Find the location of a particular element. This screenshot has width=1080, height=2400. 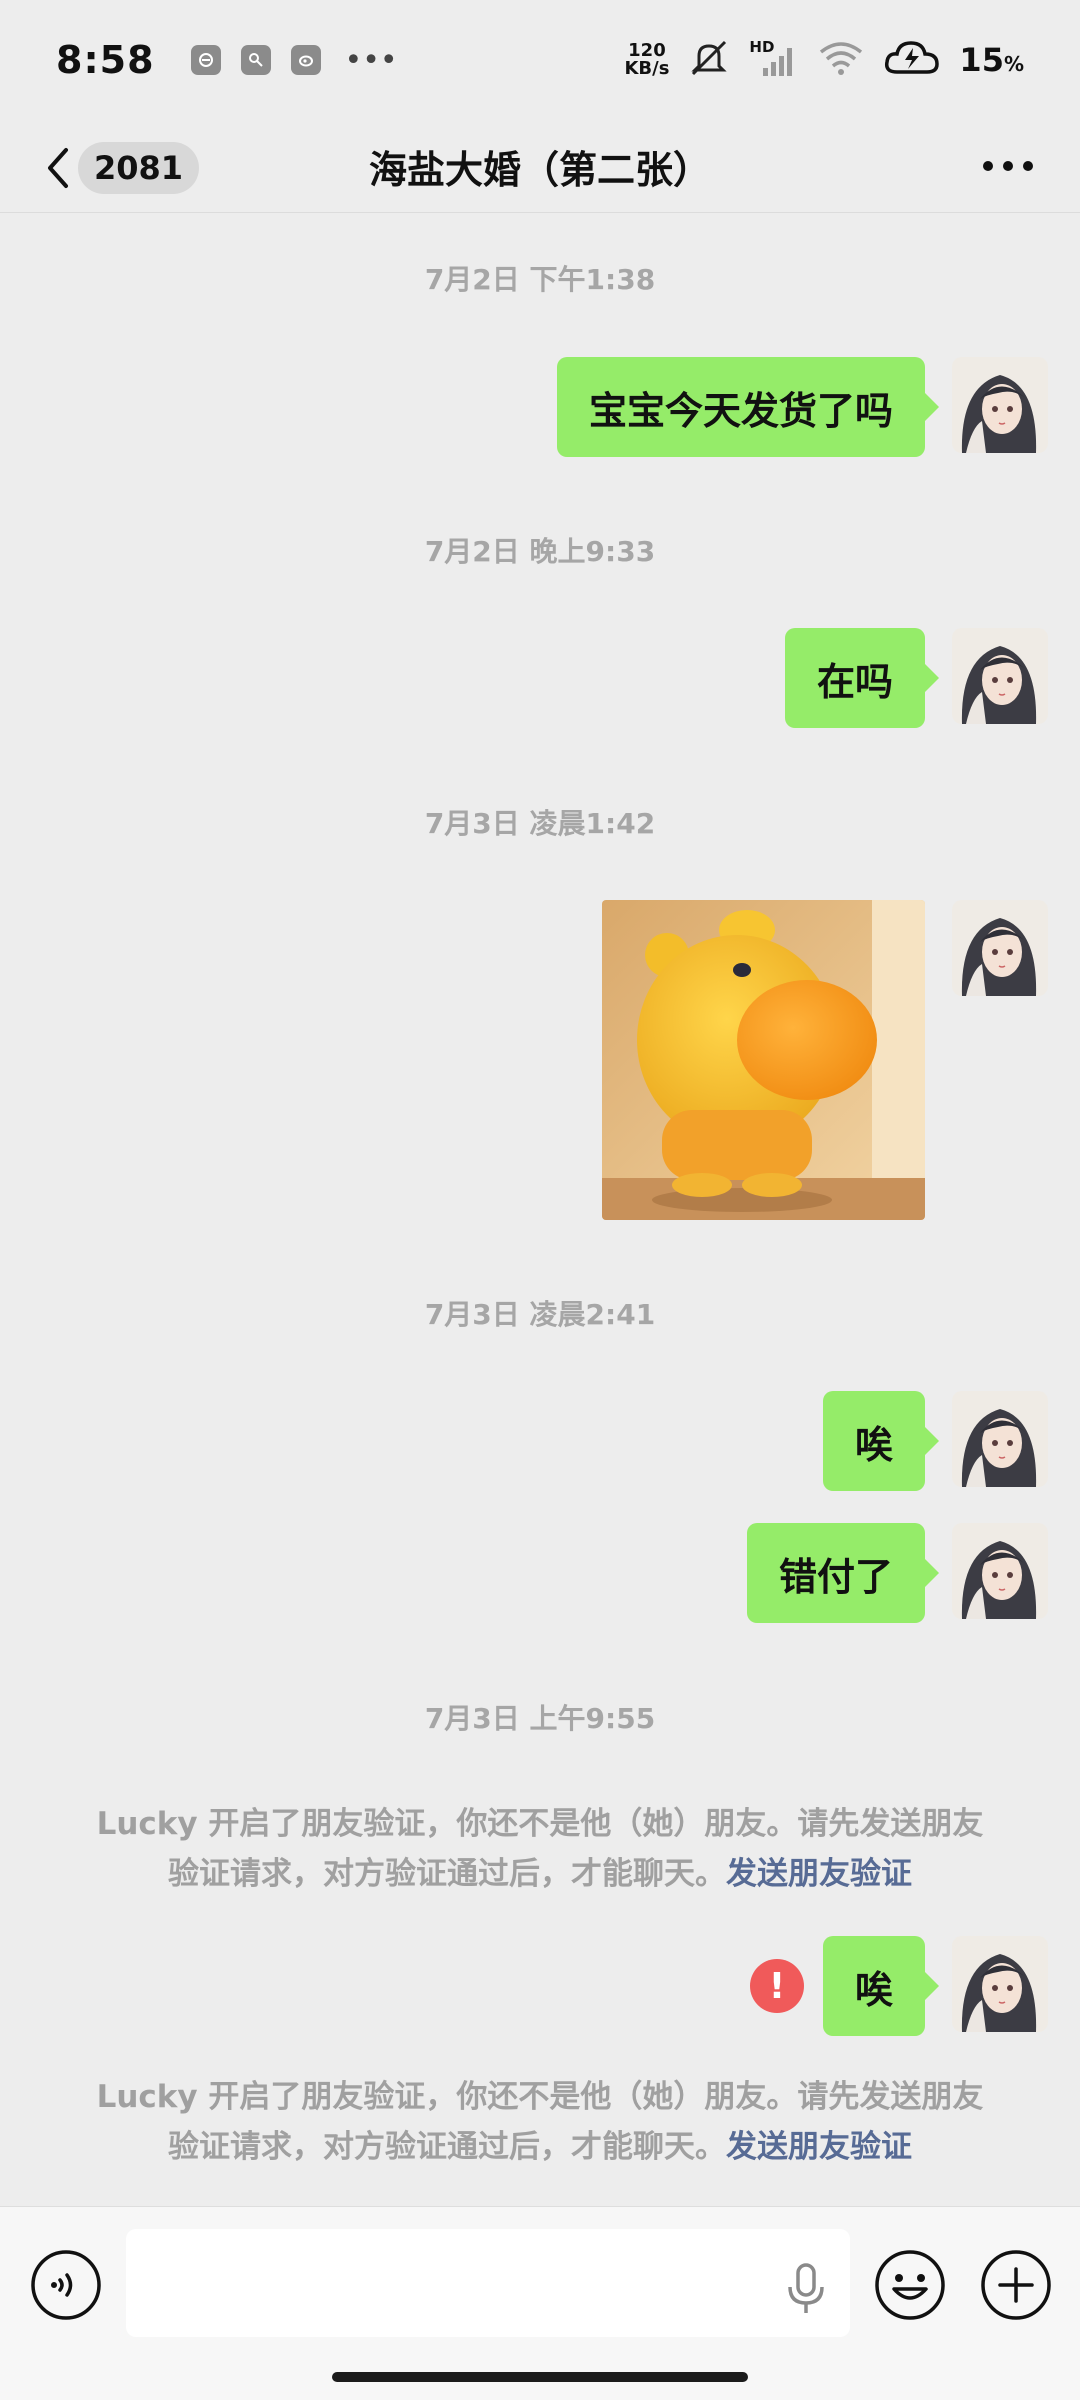

message-timestamp: 7月3日 上午9:55 is located at coordinates (540, 1718).